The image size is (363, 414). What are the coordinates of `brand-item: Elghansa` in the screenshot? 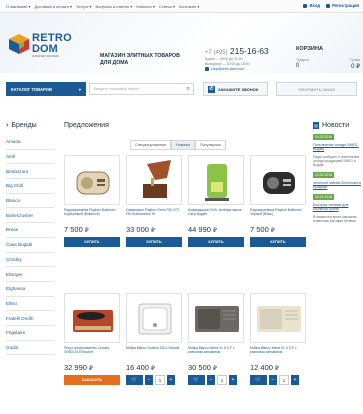 It's located at (30, 289).